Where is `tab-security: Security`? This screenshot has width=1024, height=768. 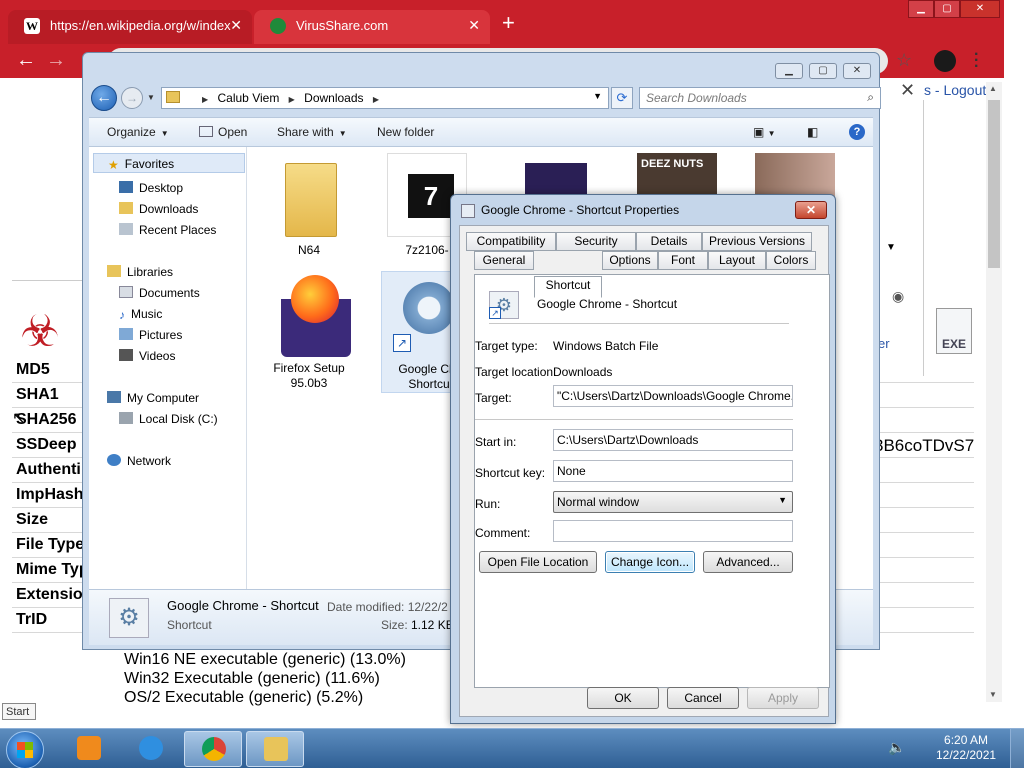
tab-security: Security is located at coordinates (596, 241).